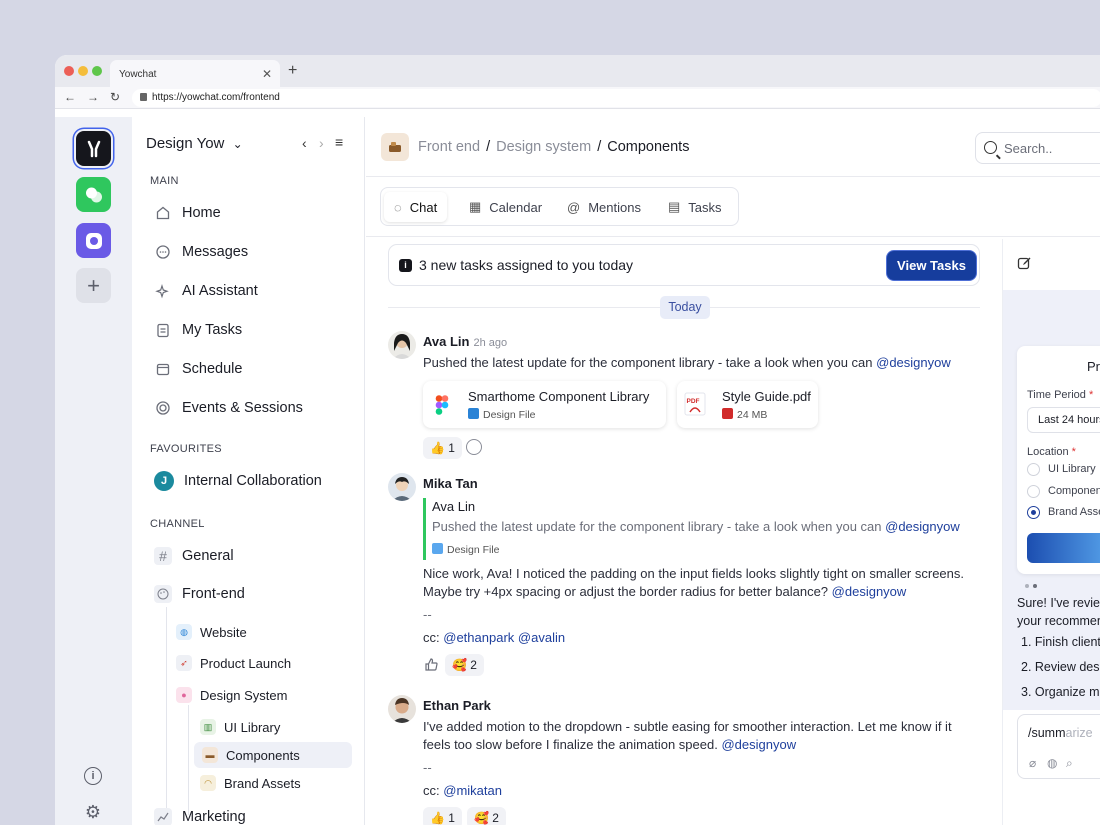 This screenshot has width=1100, height=825. Describe the element at coordinates (472, 790) in the screenshot. I see `mention-link: @mikatan` at that location.